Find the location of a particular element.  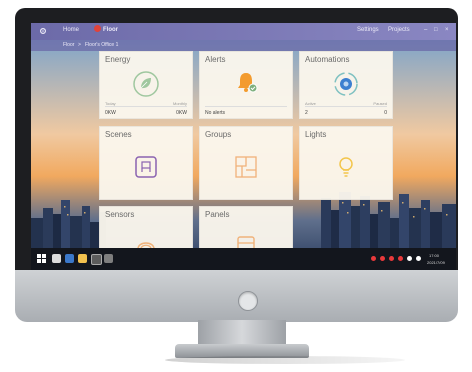

tile-title: Alerts is located at coordinates (215, 59).